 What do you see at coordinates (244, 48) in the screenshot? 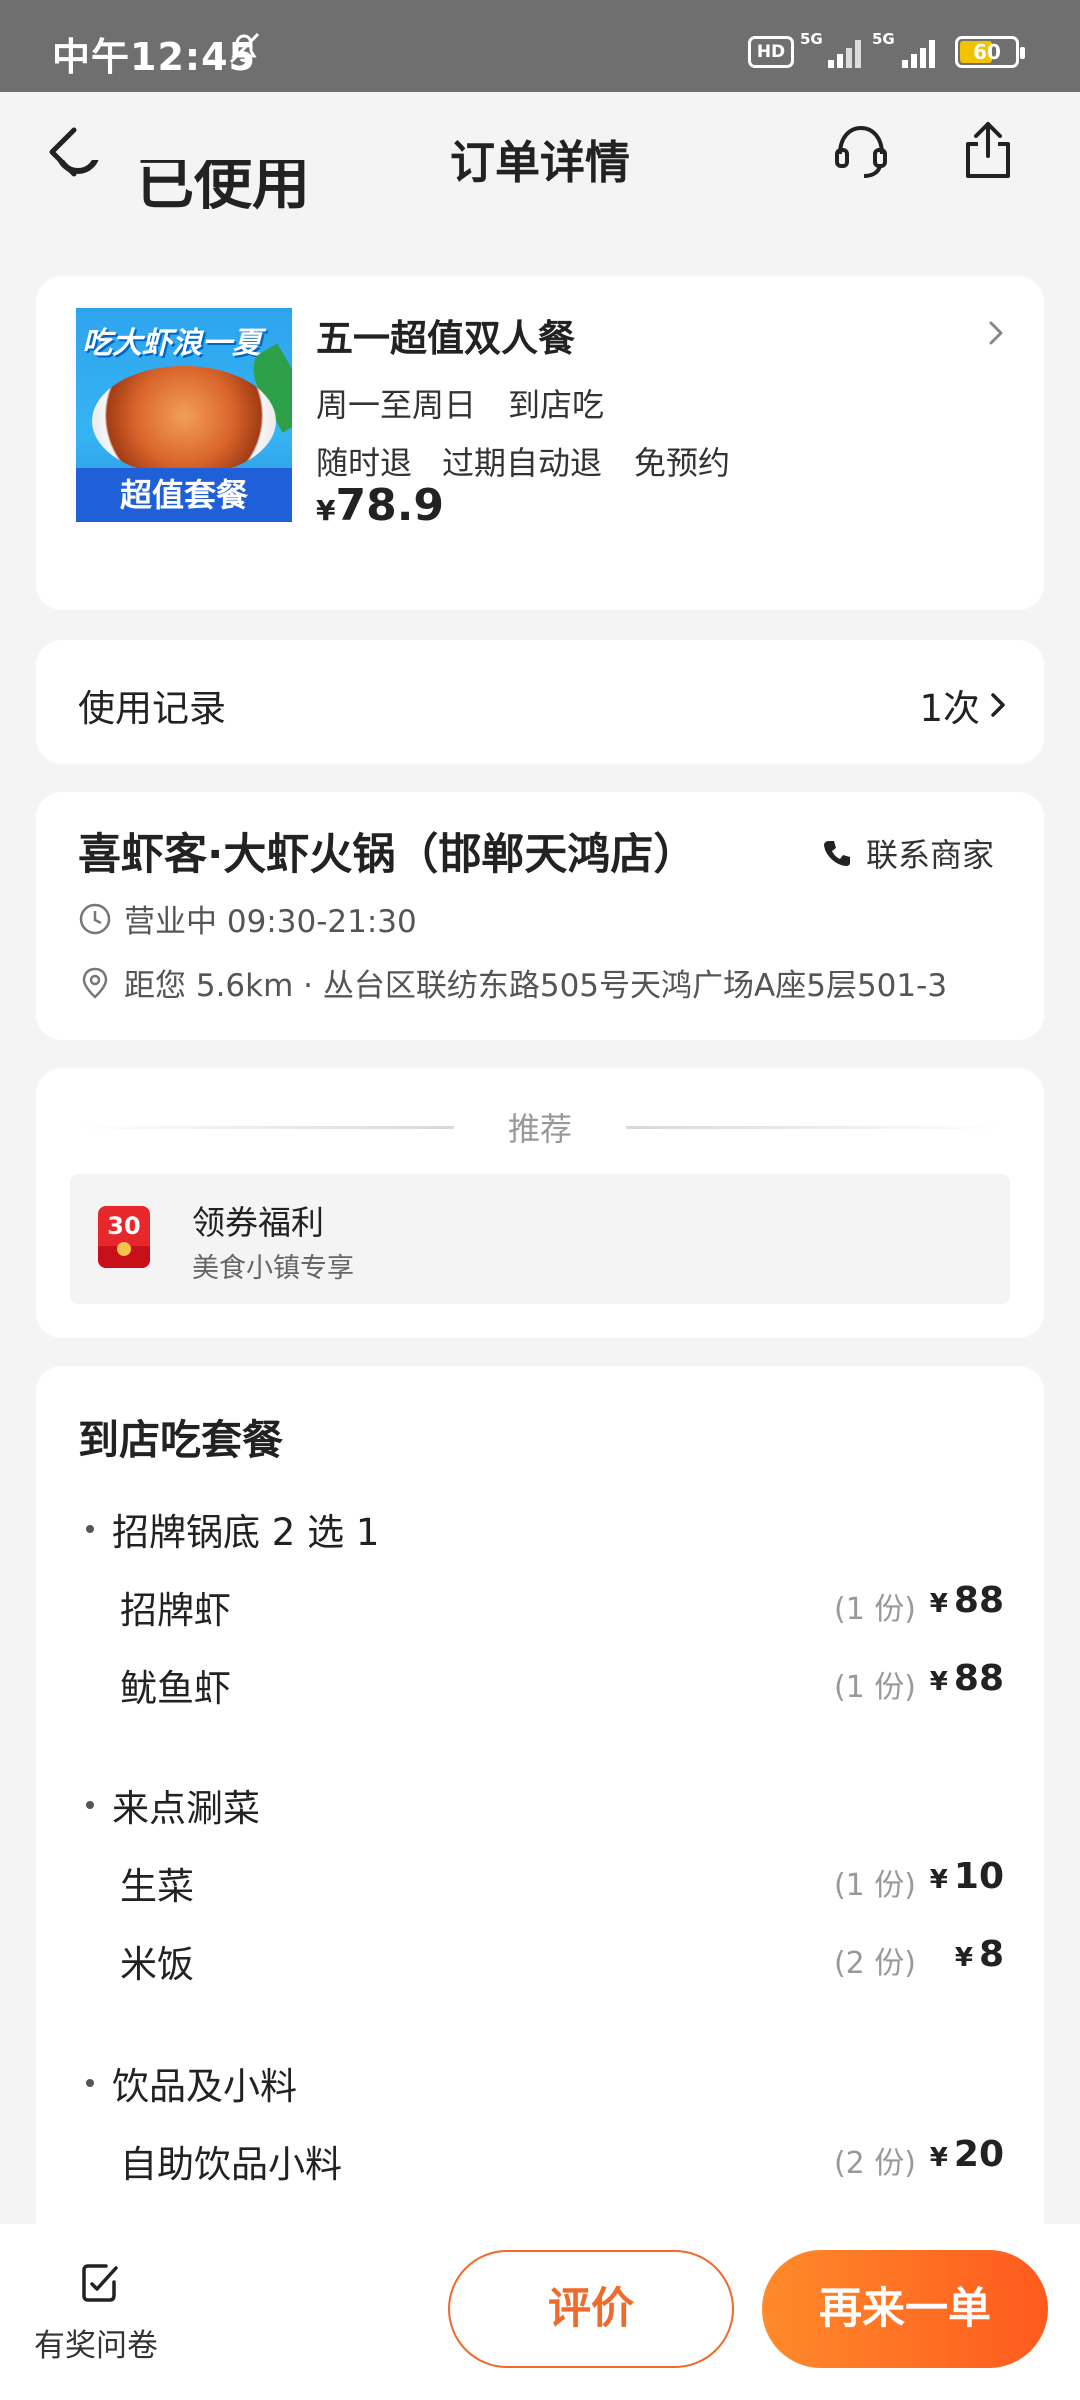
I see `bell-muted-icon` at bounding box center [244, 48].